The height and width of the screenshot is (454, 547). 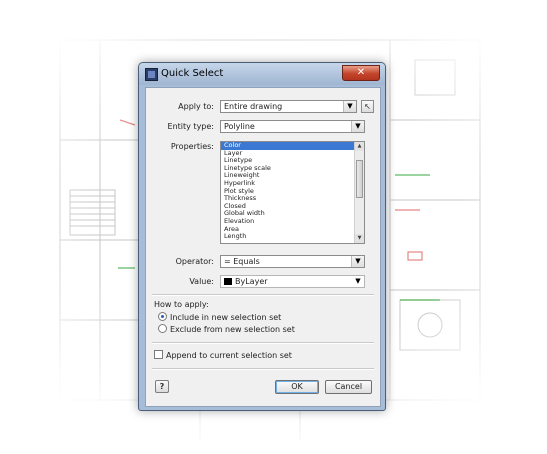 What do you see at coordinates (158, 354) in the screenshot?
I see `append-checkbox` at bounding box center [158, 354].